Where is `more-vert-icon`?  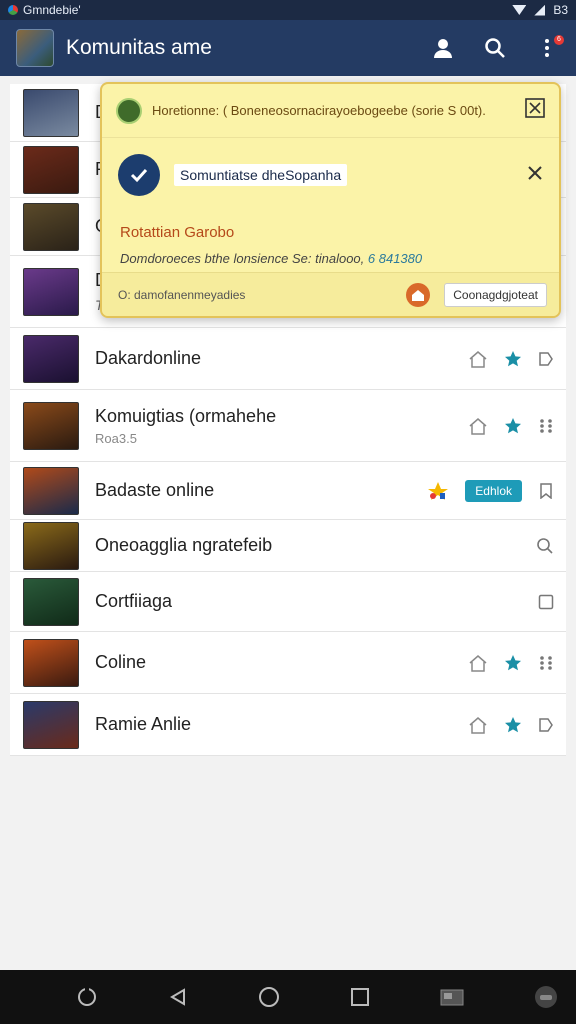 more-vert-icon is located at coordinates (547, 48).